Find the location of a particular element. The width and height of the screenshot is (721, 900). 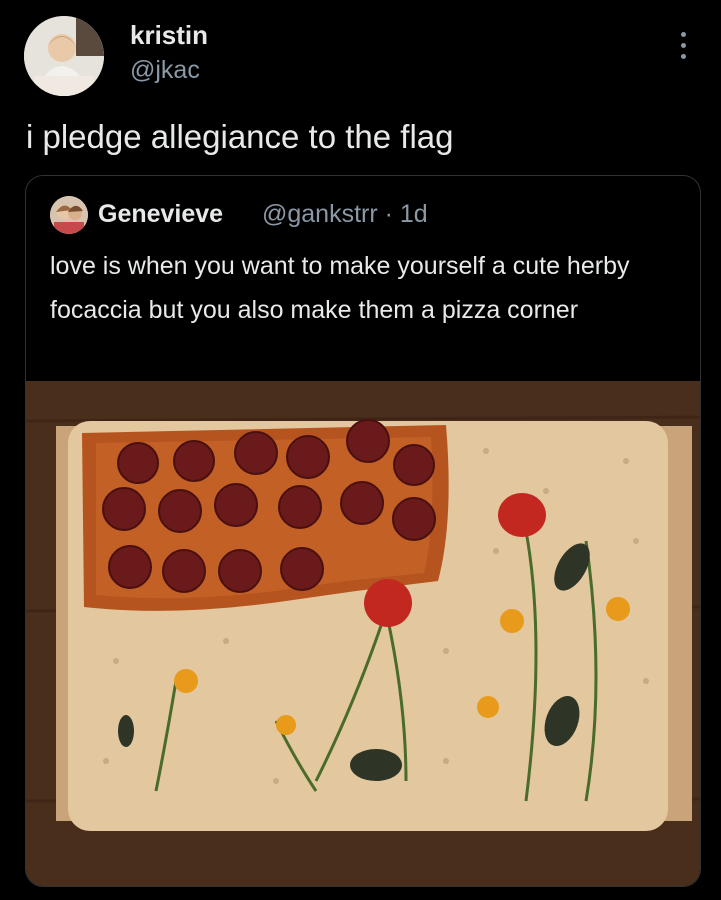

post-text: i pledge allegiance to the flag is located at coordinates (240, 136).